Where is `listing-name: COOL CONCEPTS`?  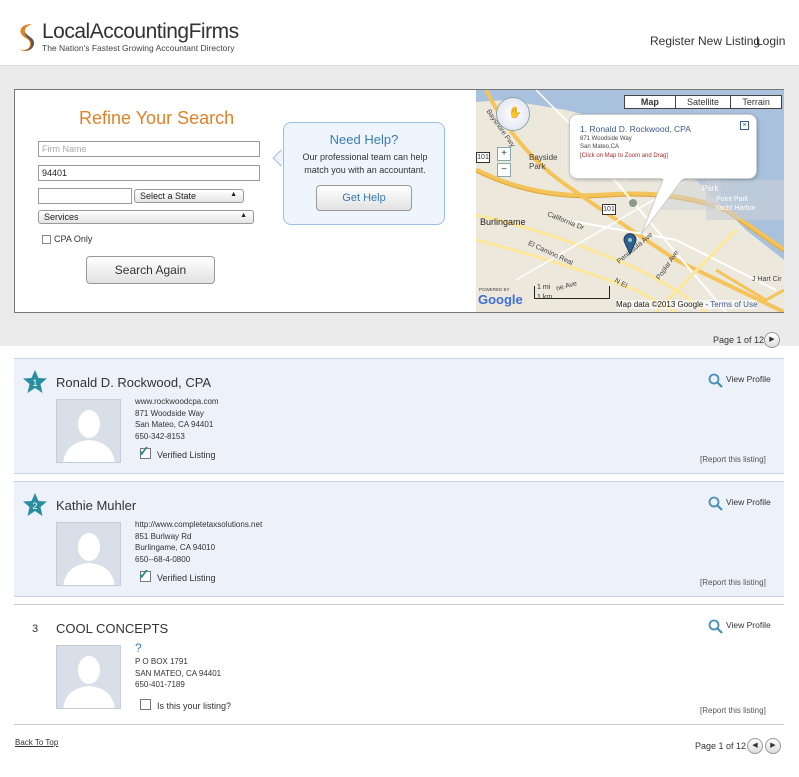
listing-name: COOL CONCEPTS is located at coordinates (112, 628).